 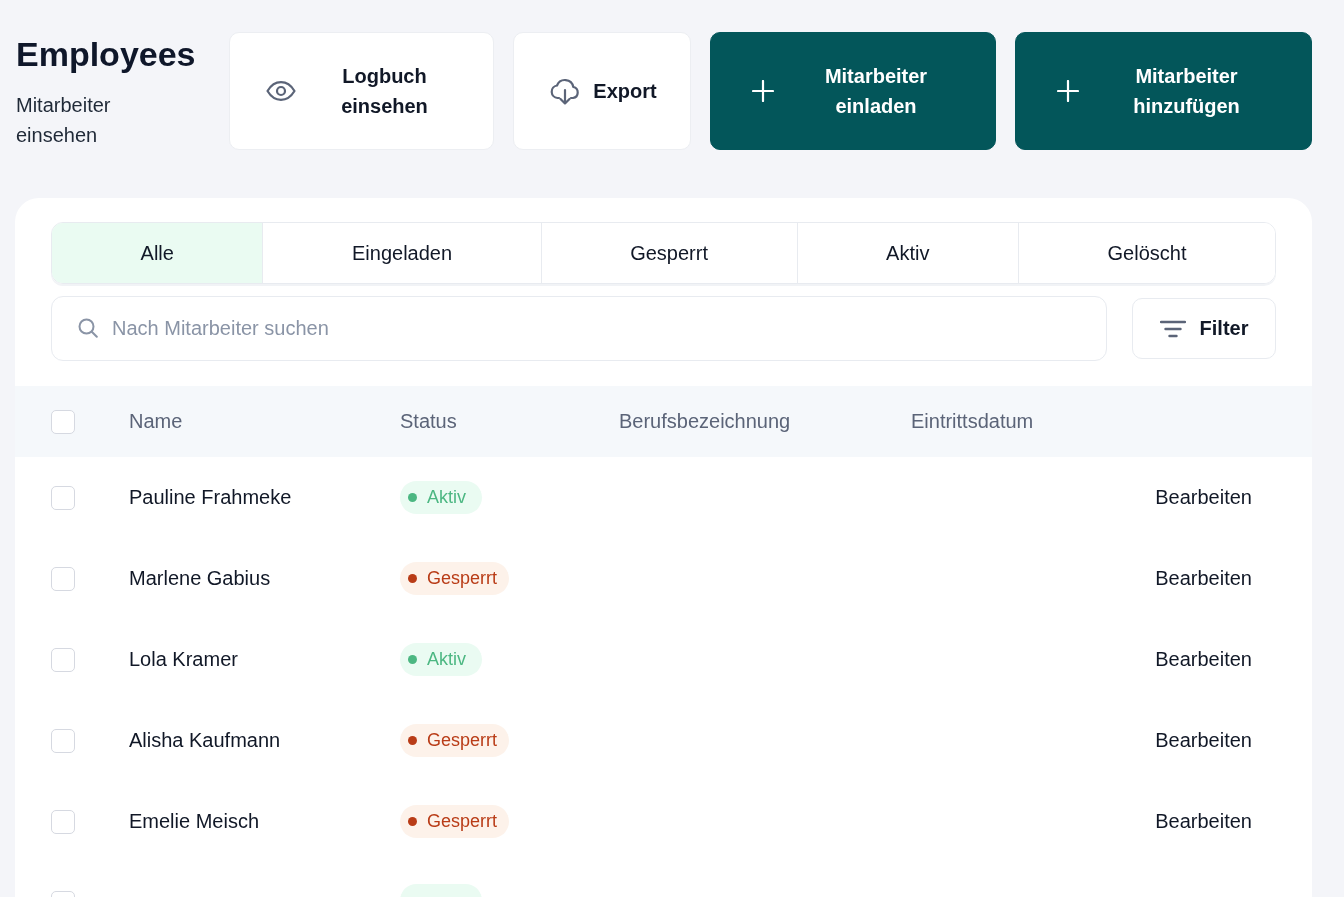 What do you see at coordinates (183, 659) in the screenshot?
I see `employee-name: Lola Kramer` at bounding box center [183, 659].